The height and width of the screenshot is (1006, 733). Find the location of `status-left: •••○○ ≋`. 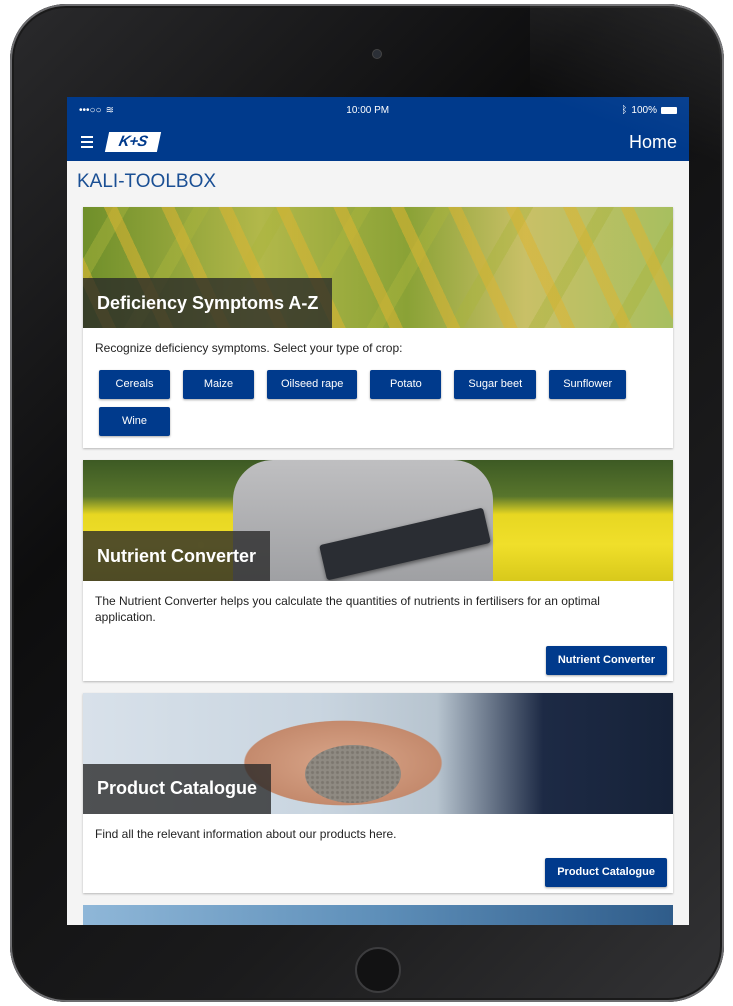

status-left: •••○○ ≋ is located at coordinates (96, 110).